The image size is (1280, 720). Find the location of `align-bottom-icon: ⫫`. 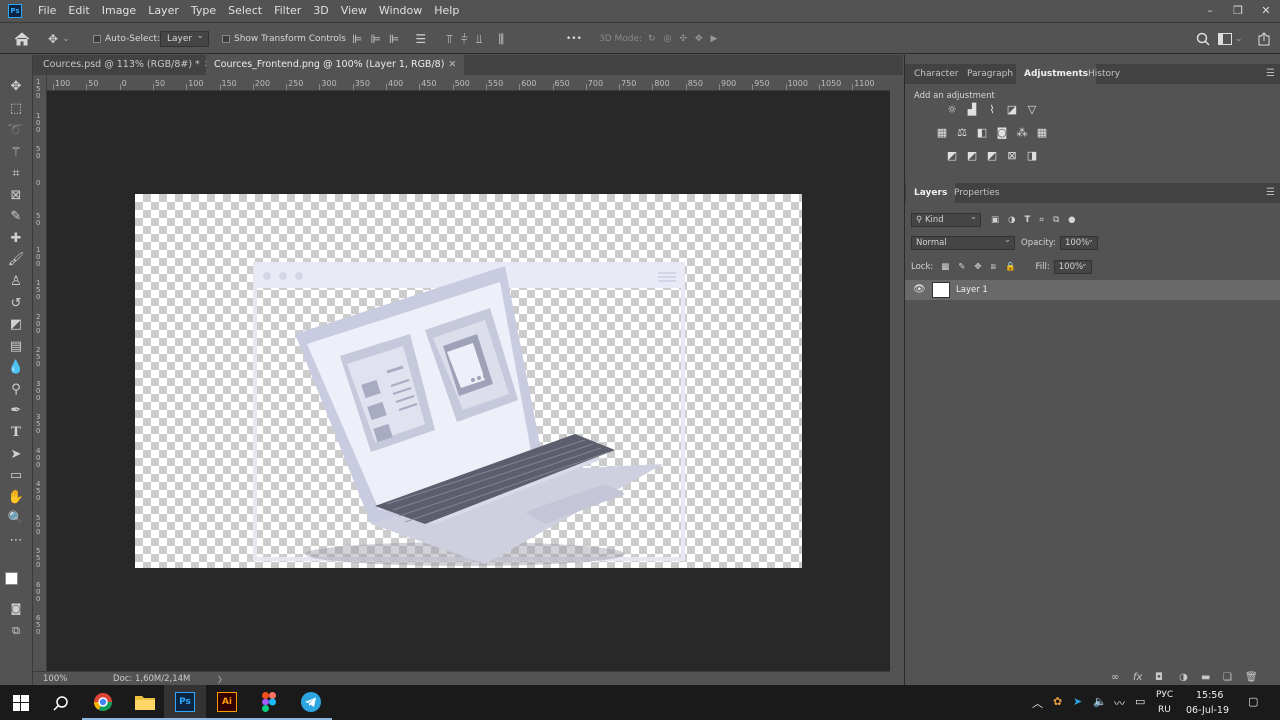

align-bottom-icon: ⫫ is located at coordinates (479, 39).